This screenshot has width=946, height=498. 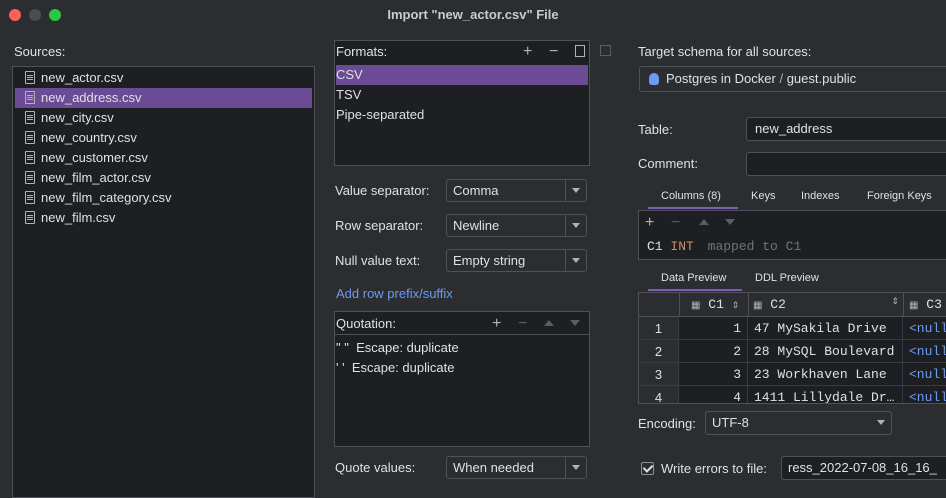 What do you see at coordinates (476, 225) in the screenshot?
I see `row-separator-value: Newline` at bounding box center [476, 225].